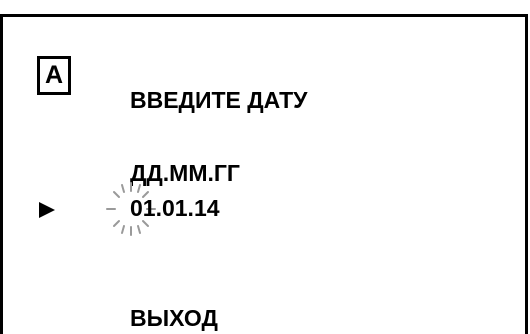  I want to click on screen-title: ВВЕДИТЕ ДАТУ, so click(219, 100).